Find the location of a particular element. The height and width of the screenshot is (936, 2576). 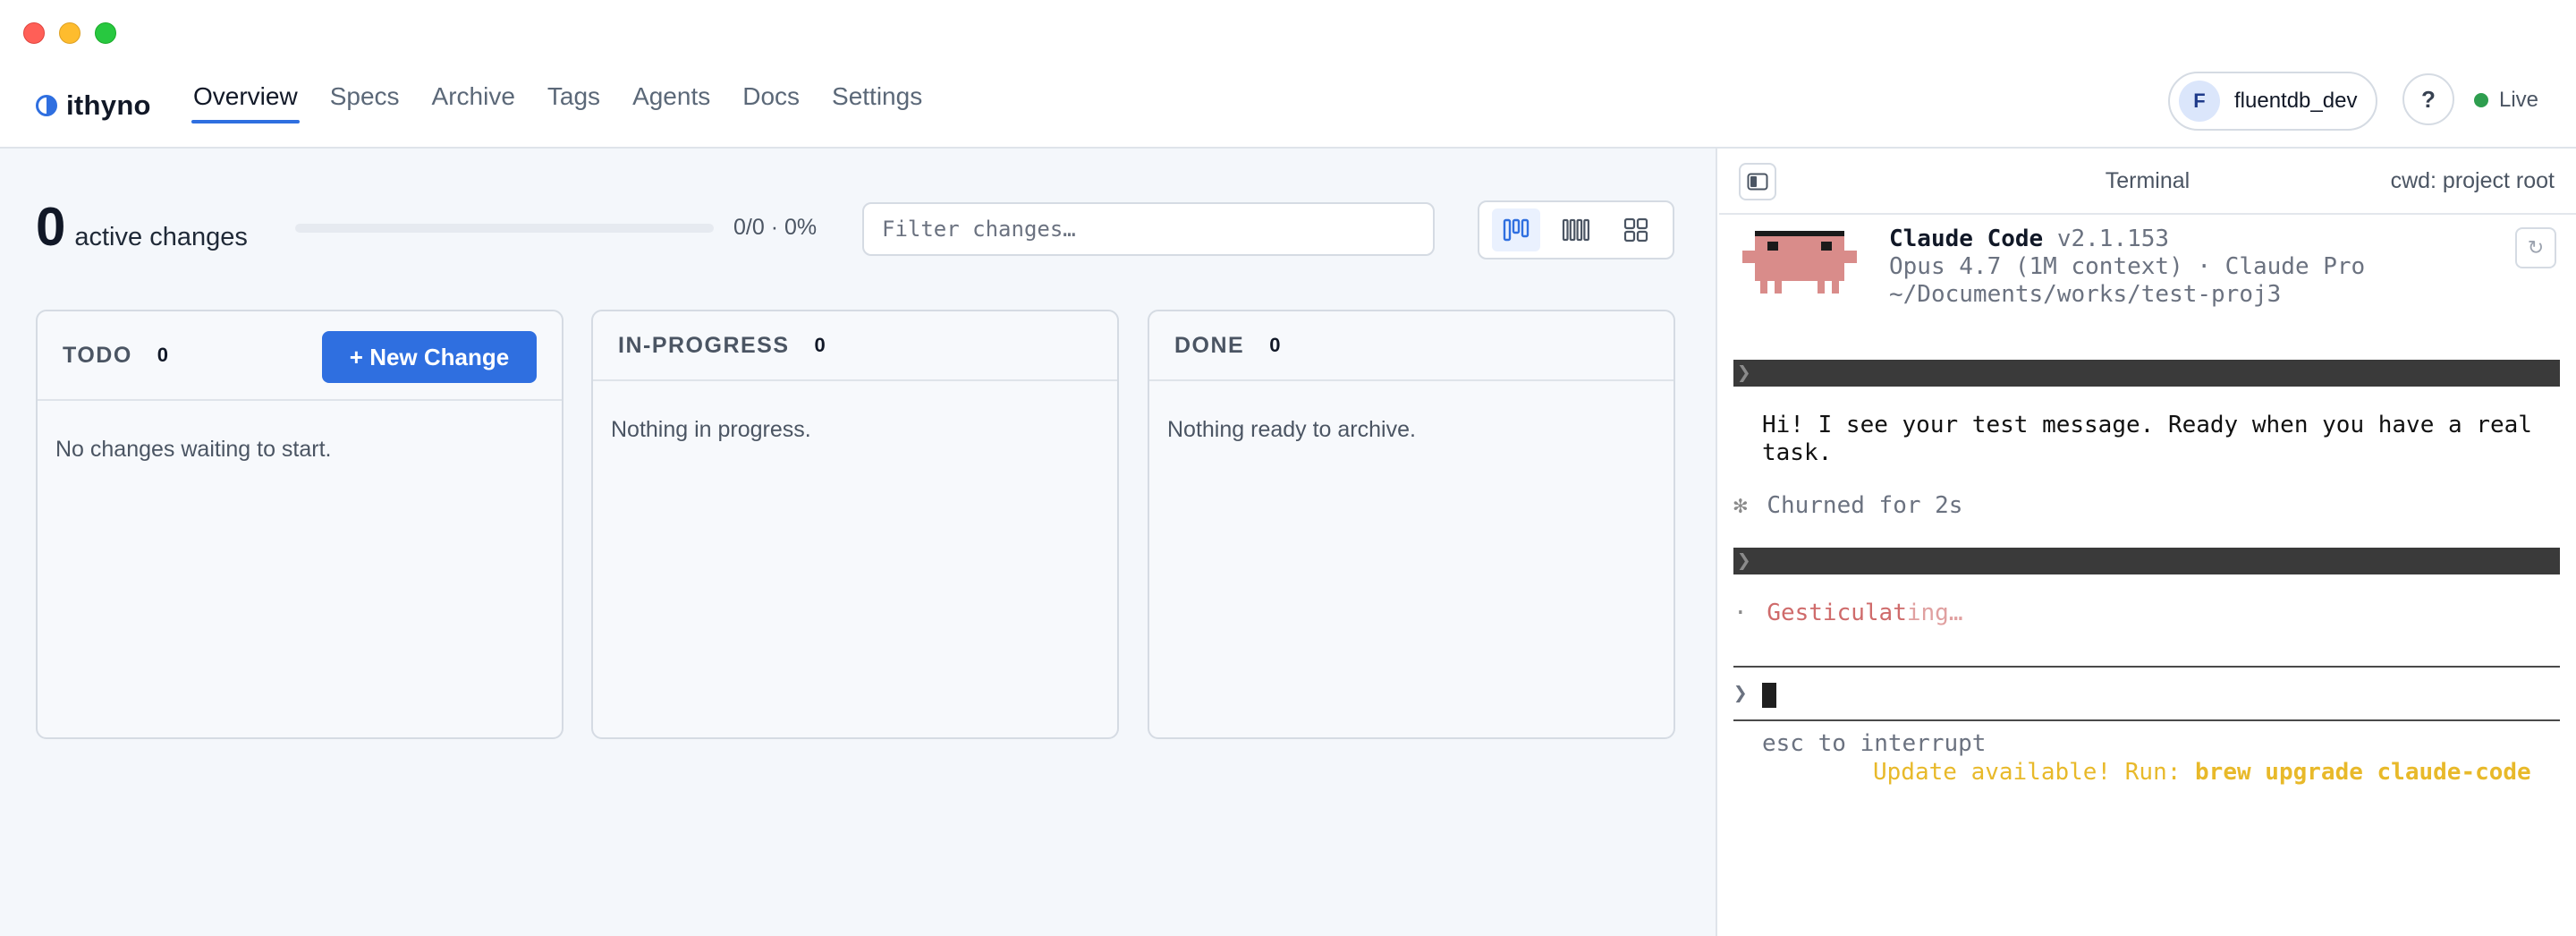

churned-status: ✻ Churned for 2s is located at coordinates (1847, 506).